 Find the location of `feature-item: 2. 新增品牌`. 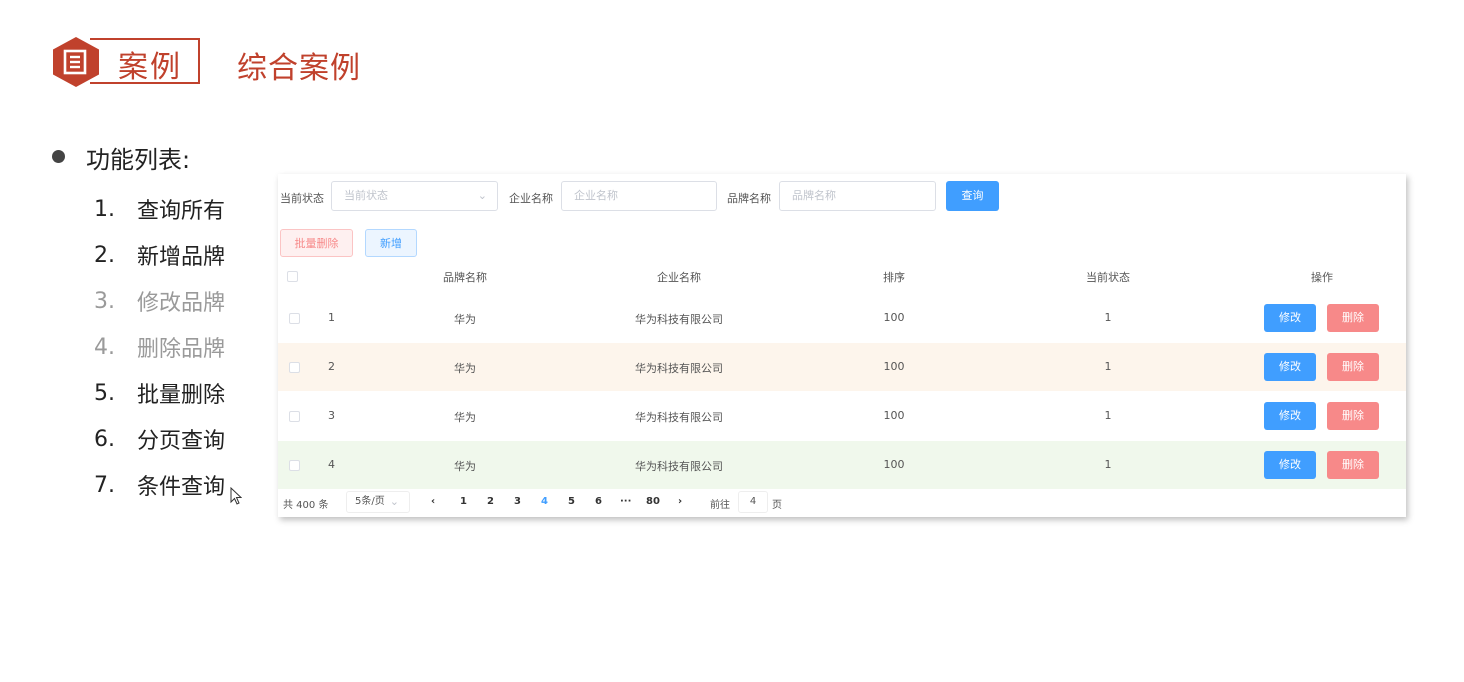

feature-item: 2. 新增品牌 is located at coordinates (159, 255).